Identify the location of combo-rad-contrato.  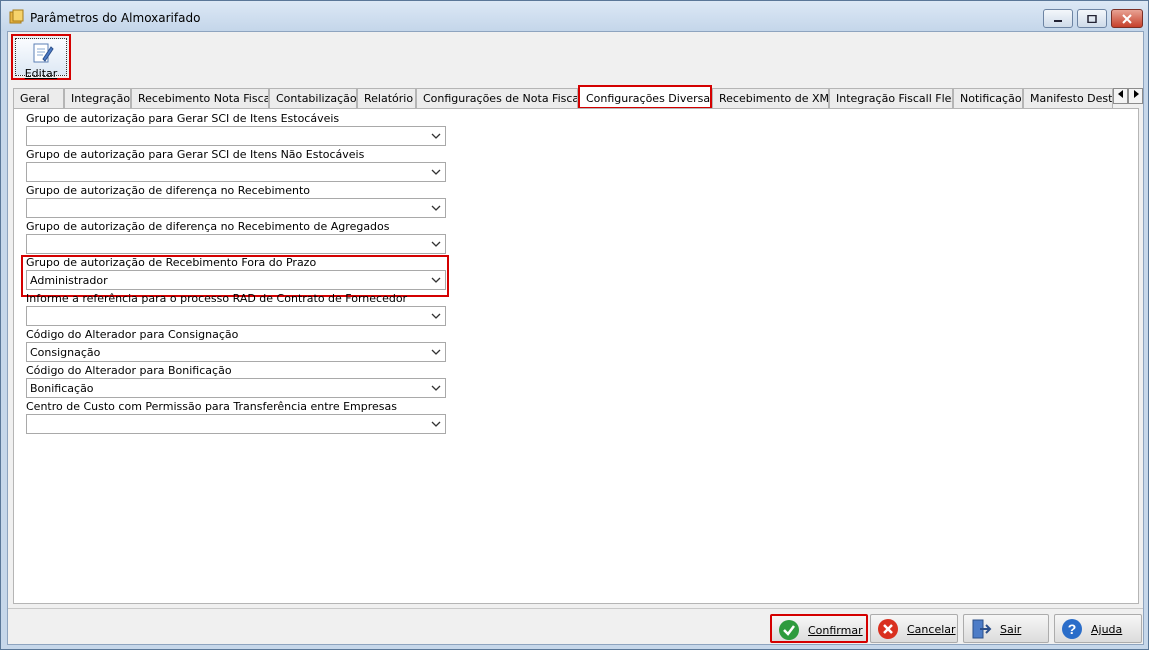
(236, 316).